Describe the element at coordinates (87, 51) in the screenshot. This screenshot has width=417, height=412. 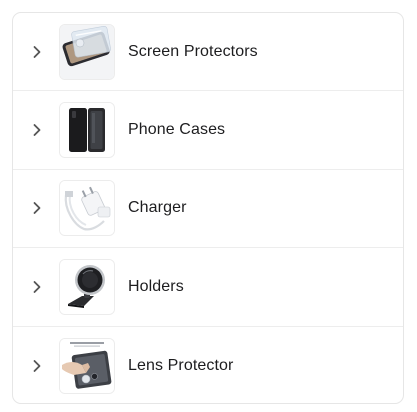
I see `screen-protector-image` at that location.